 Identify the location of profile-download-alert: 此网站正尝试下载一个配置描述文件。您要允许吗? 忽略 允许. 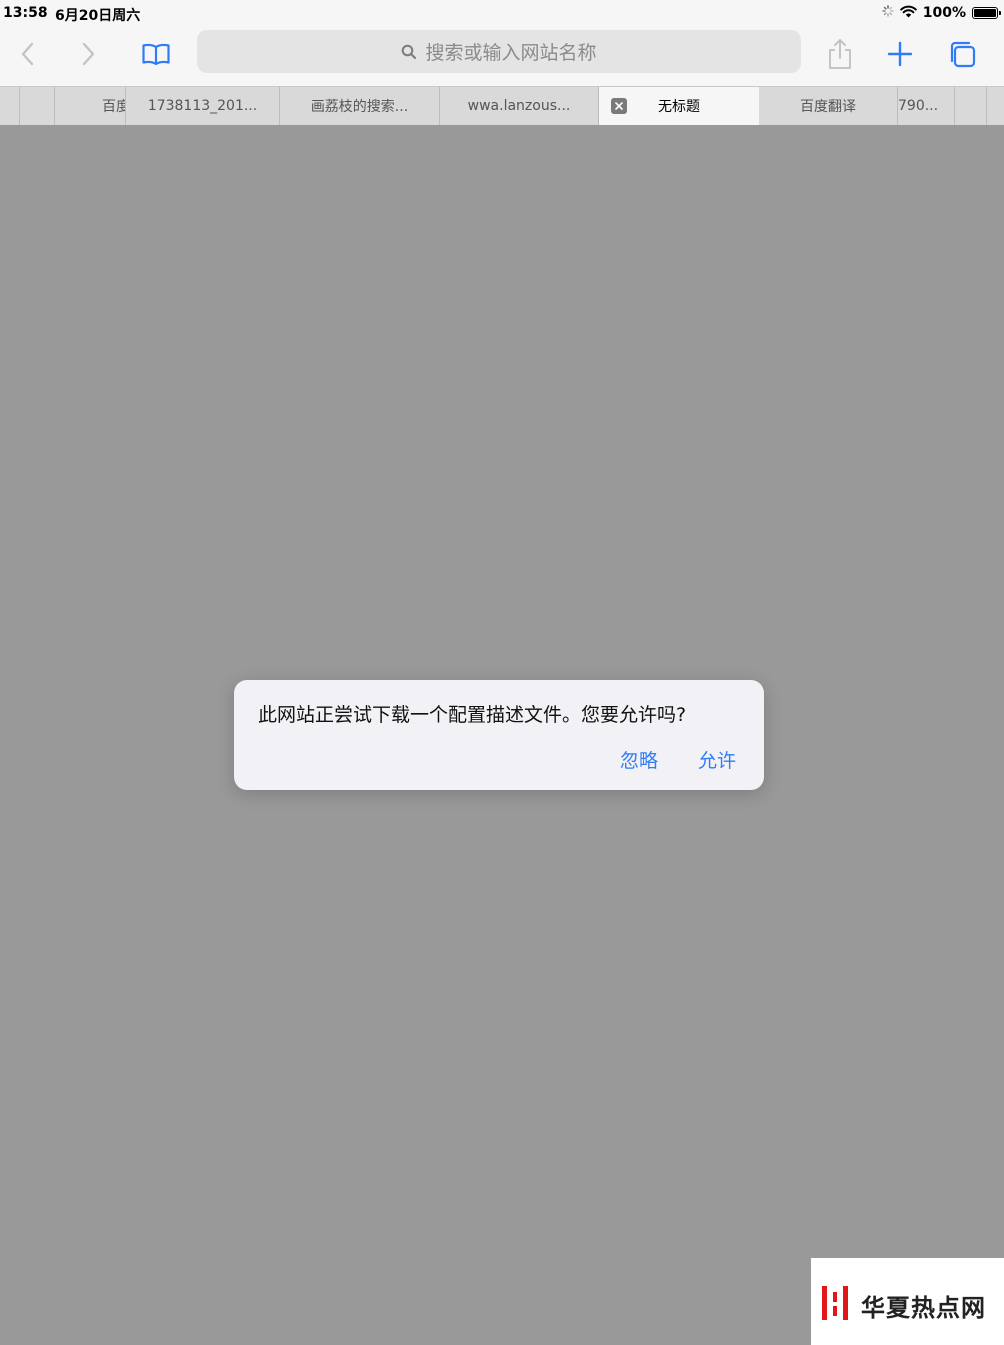
(499, 735).